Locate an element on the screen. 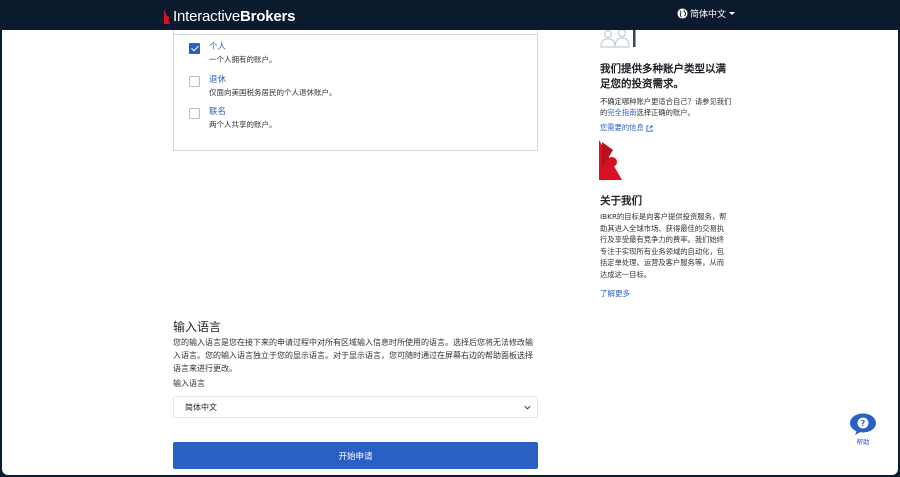 The width and height of the screenshot is (900, 477). account-option-joint: 联名 两个人共享的账户。 is located at coordinates (233, 118).